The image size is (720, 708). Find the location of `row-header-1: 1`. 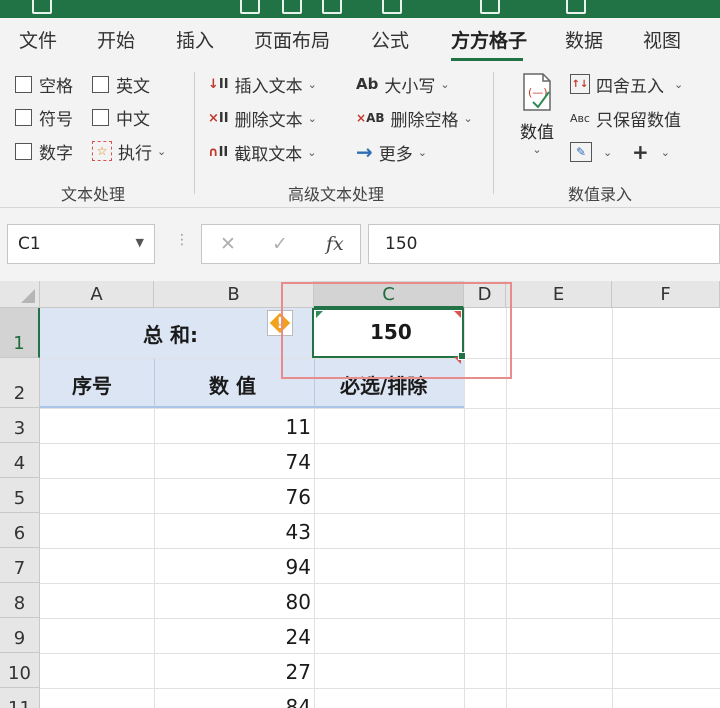

row-header-1: 1 is located at coordinates (20, 333).